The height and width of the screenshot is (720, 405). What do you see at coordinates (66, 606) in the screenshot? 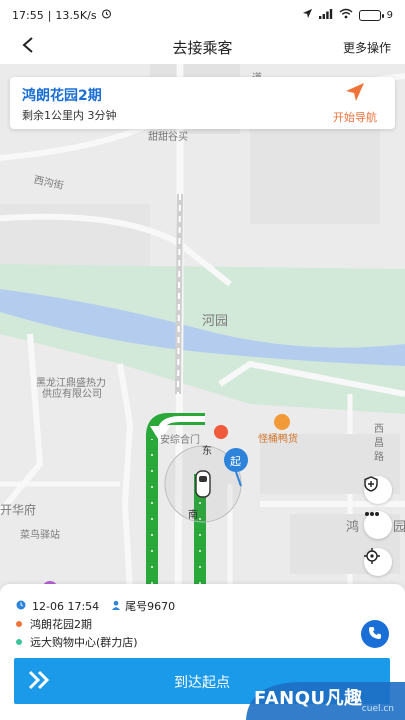
I see `order-time: 12-06 17:54` at bounding box center [66, 606].